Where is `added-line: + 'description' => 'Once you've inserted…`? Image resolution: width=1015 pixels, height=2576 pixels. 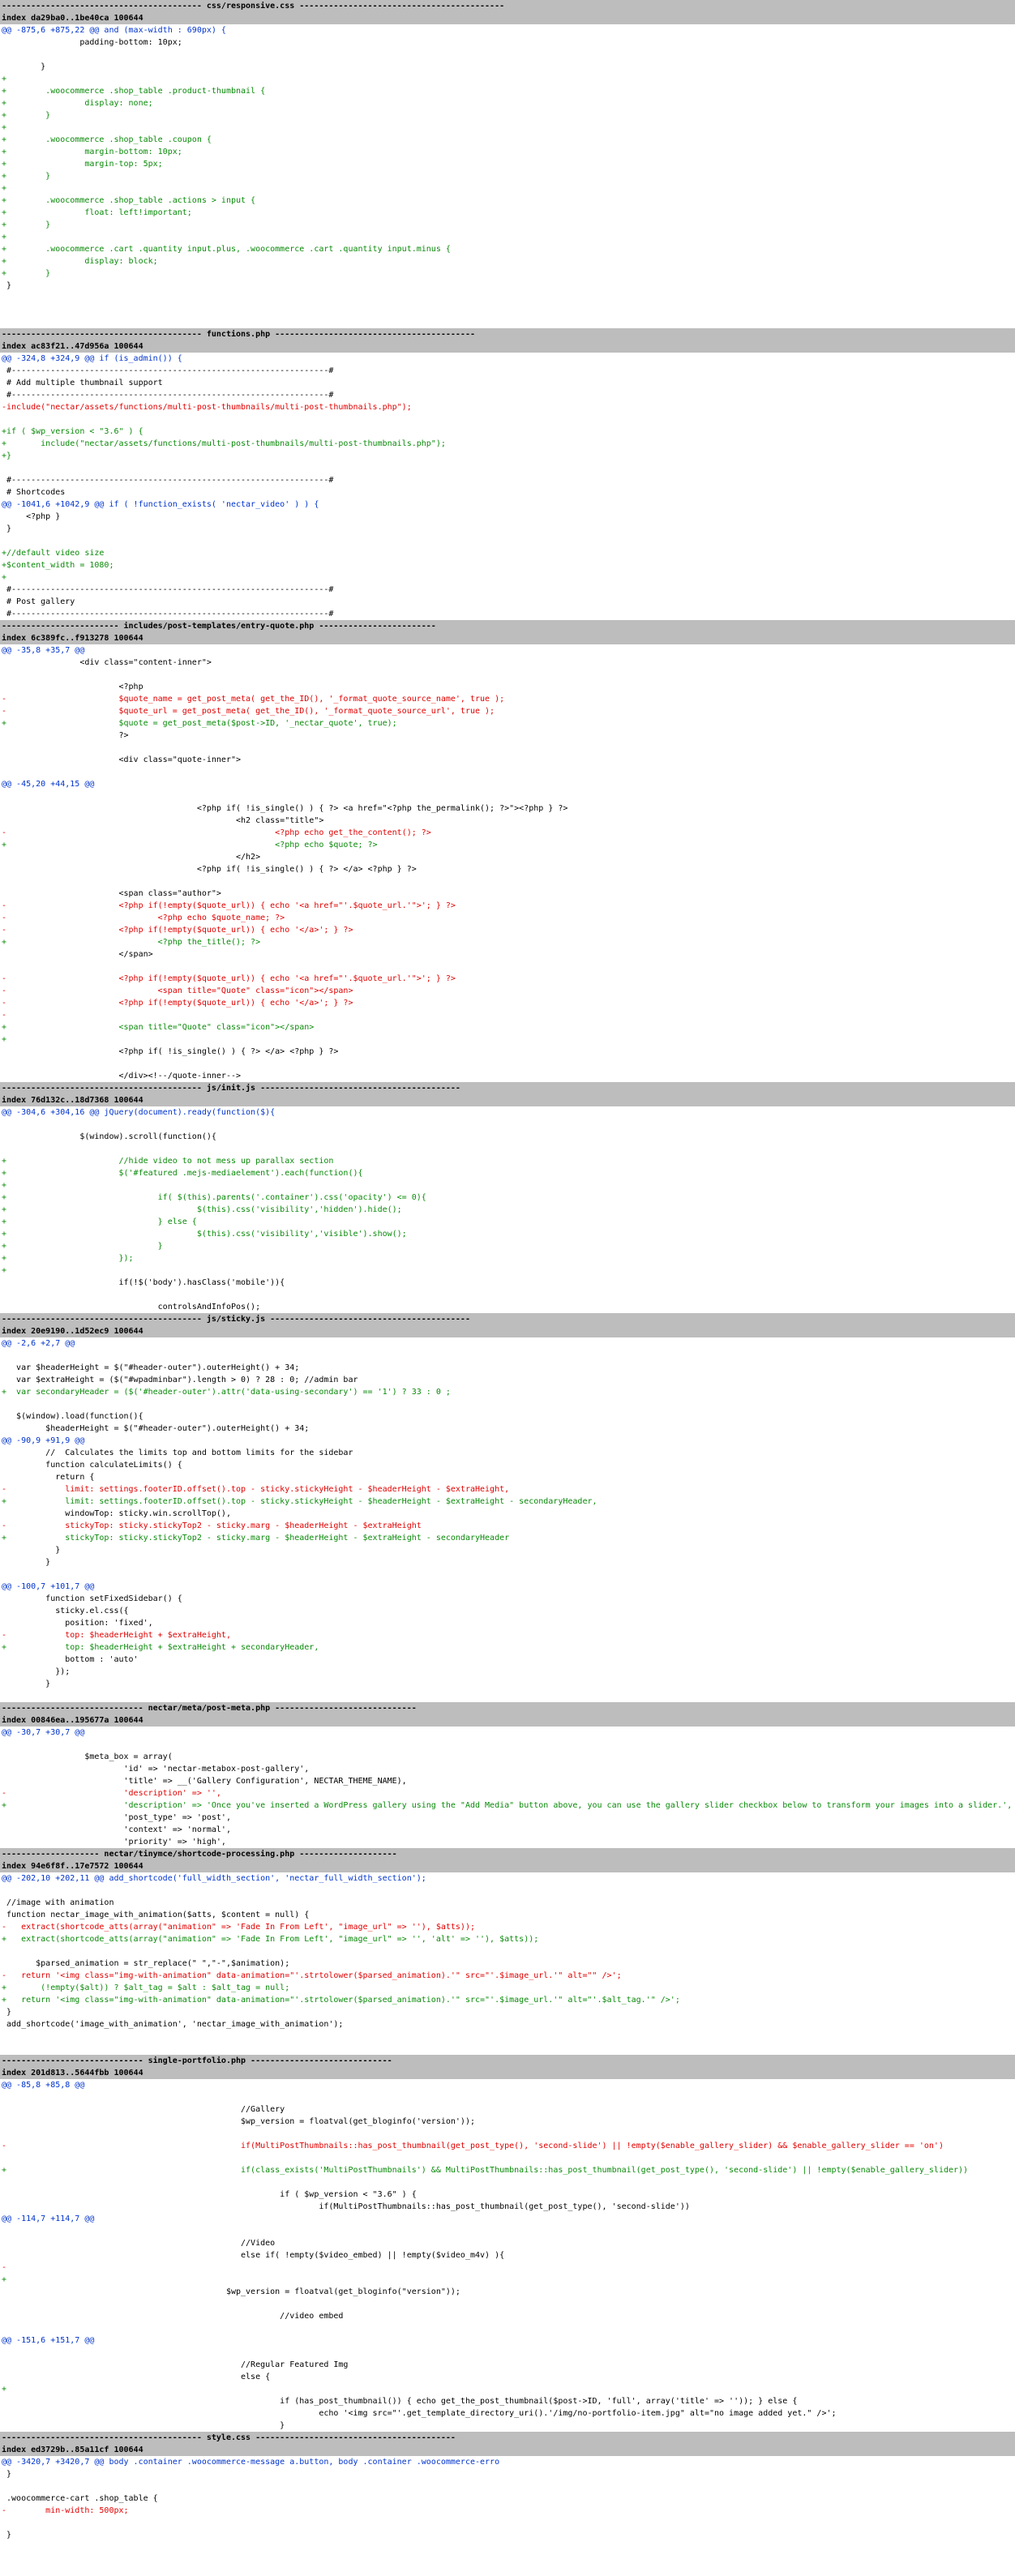
added-line: + 'description' => 'Once you've inserted… is located at coordinates (507, 1805).